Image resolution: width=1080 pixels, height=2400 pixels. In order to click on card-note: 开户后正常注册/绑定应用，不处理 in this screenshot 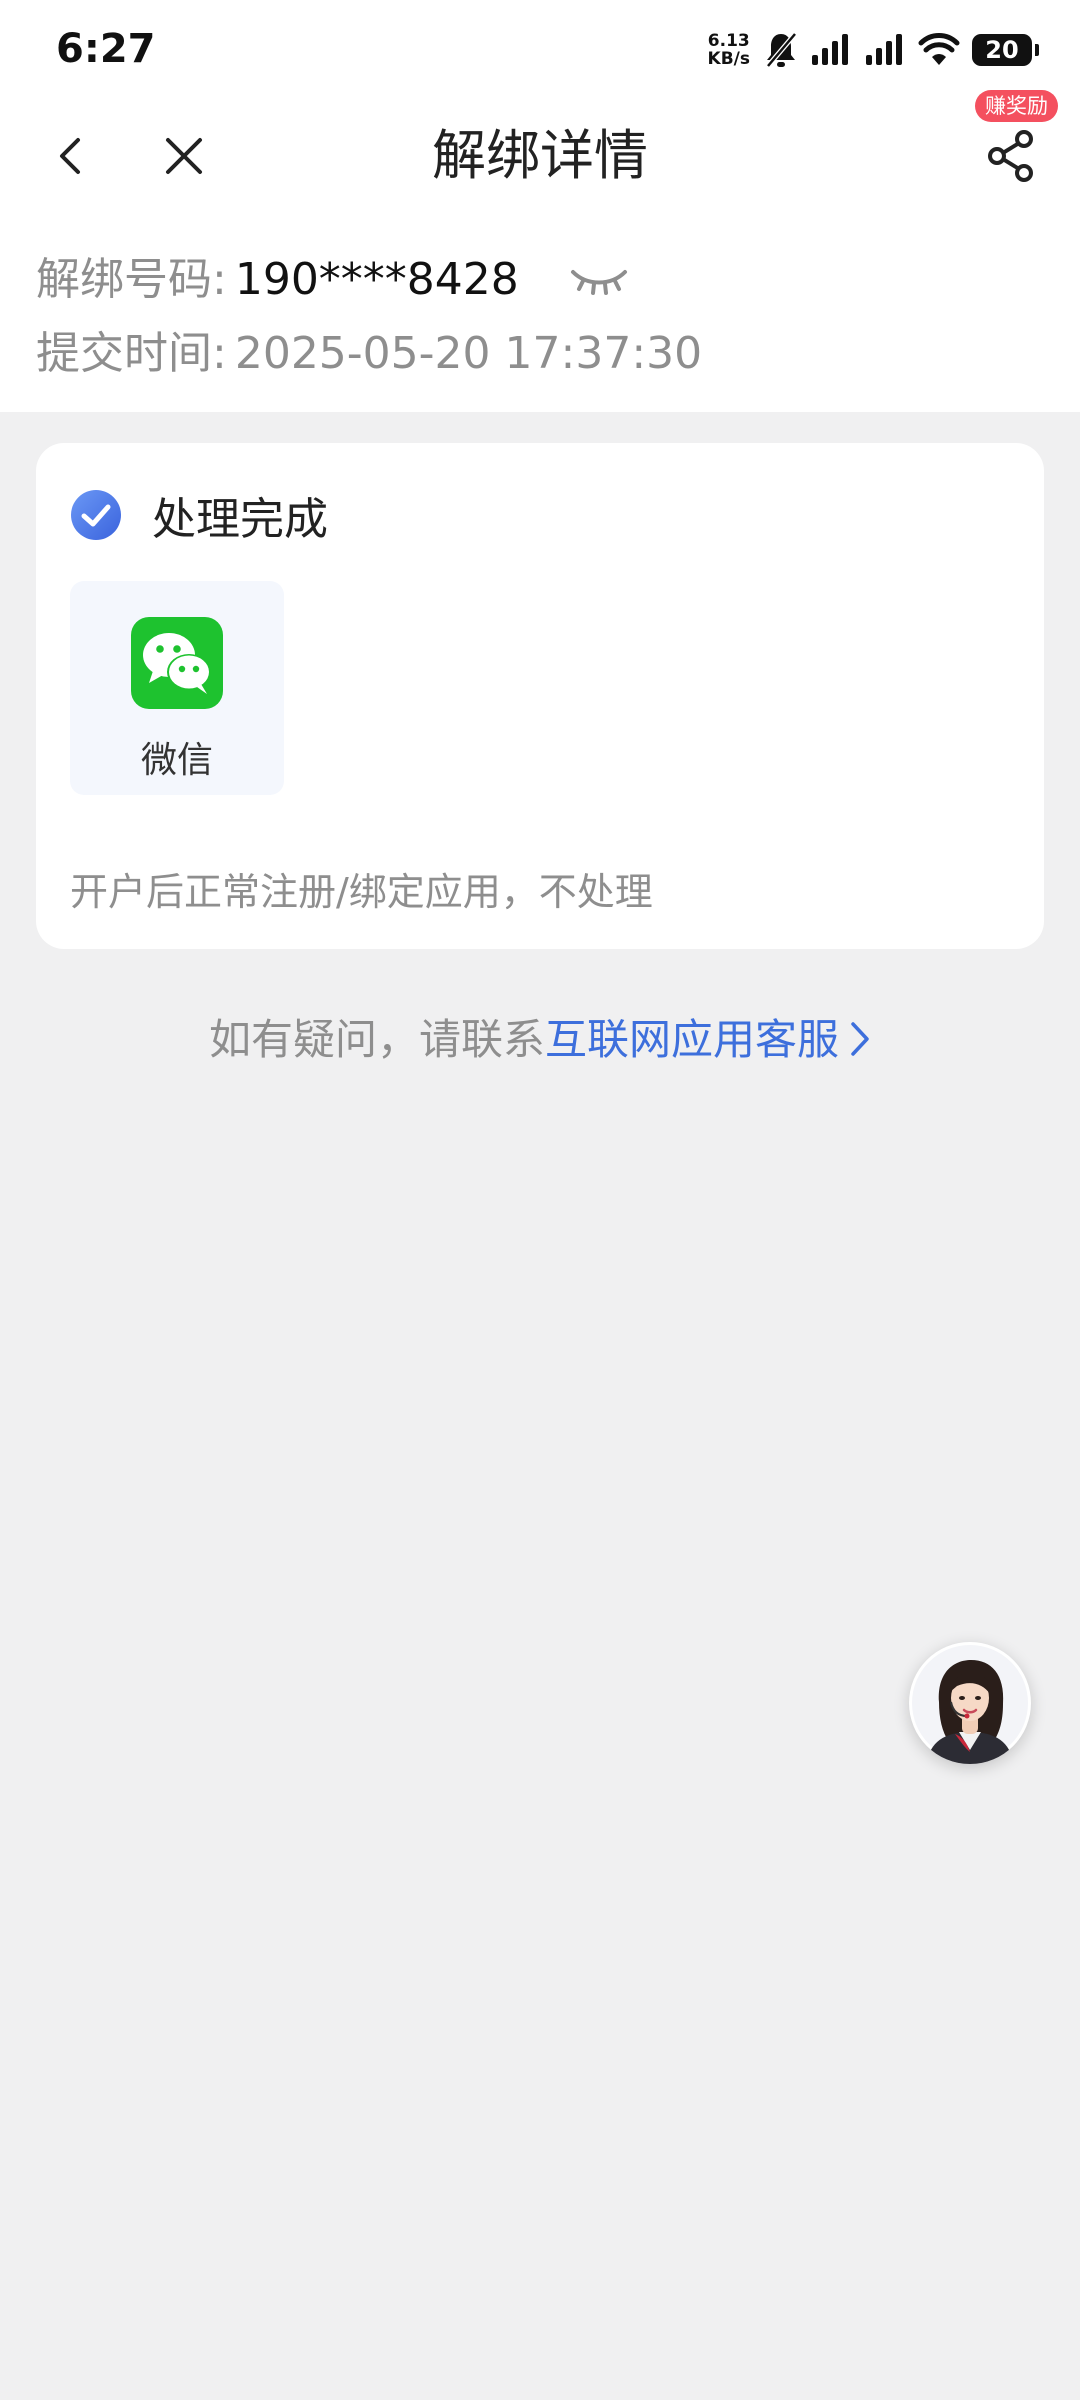, I will do `click(361, 892)`.